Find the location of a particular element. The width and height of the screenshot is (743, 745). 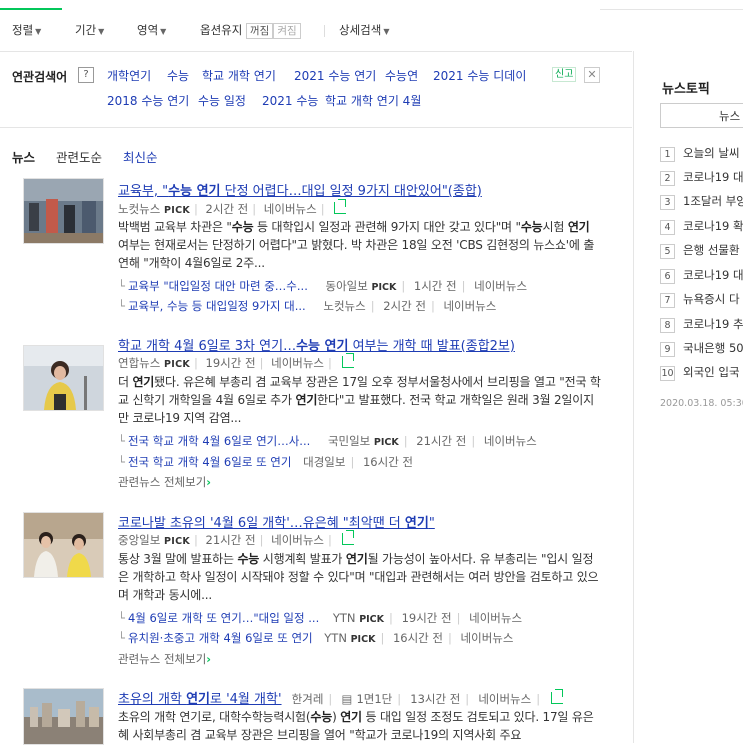

paper-page: 1면1단 is located at coordinates (374, 699).